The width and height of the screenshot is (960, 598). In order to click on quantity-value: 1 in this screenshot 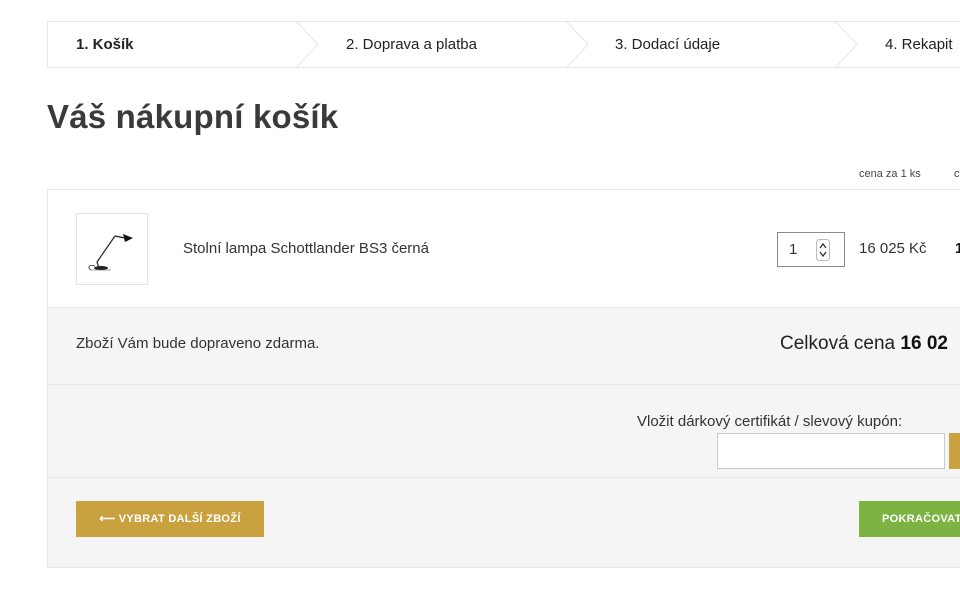, I will do `click(793, 249)`.